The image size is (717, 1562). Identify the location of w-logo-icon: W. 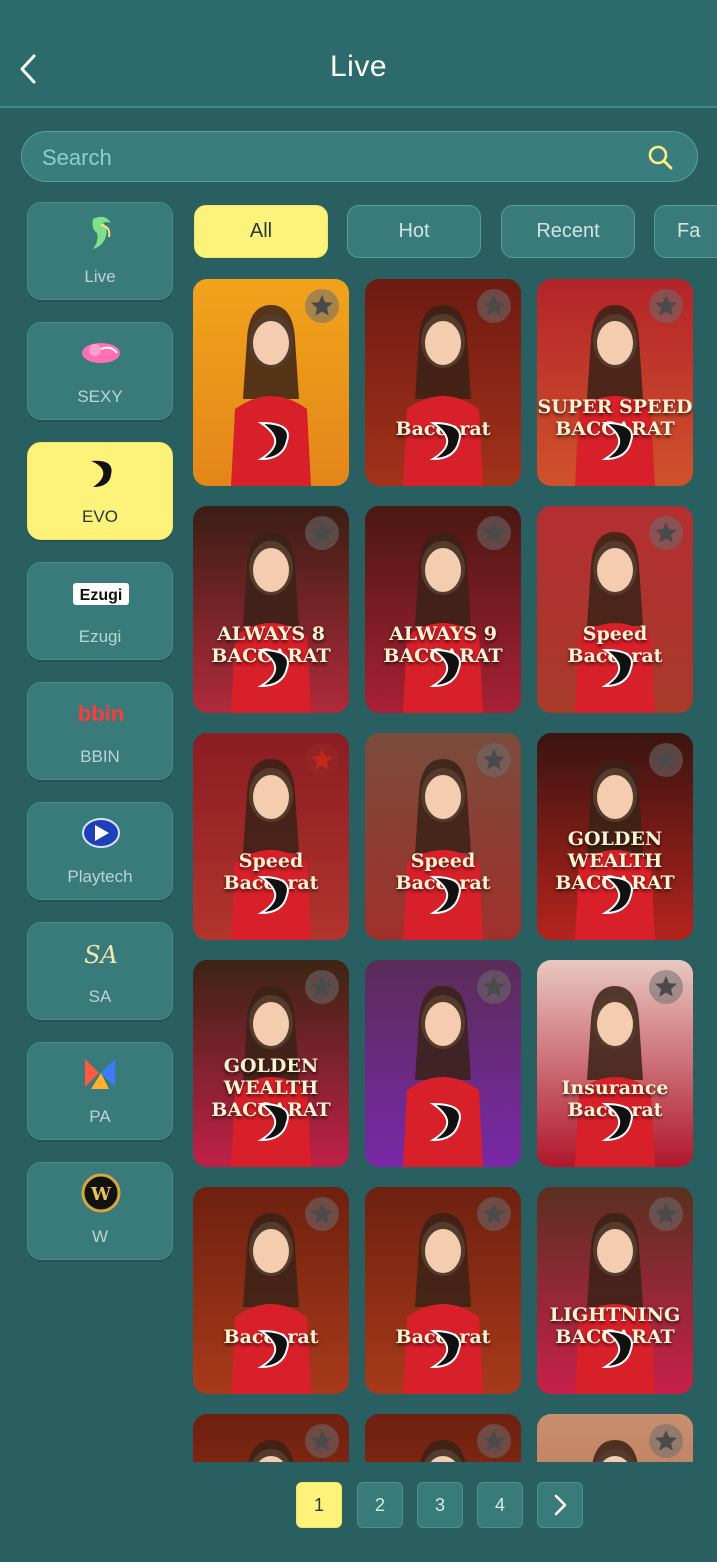
(101, 1193).